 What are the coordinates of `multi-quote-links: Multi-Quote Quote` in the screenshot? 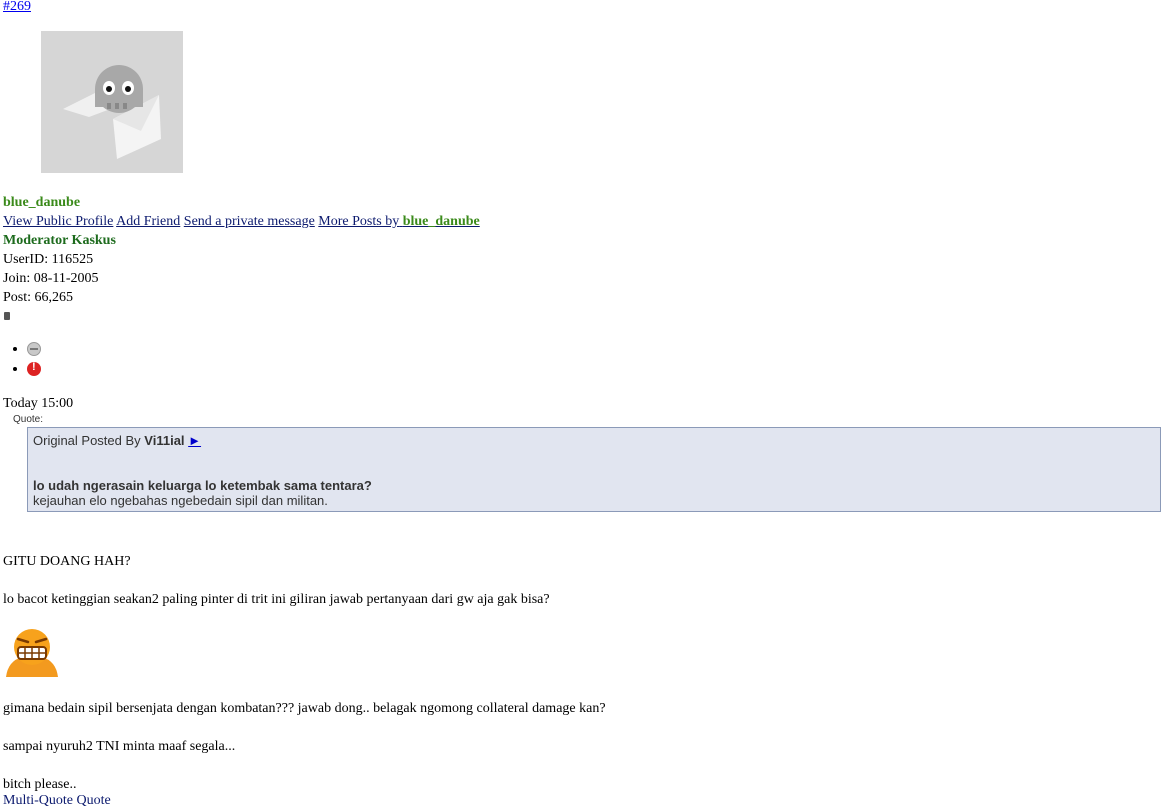 It's located at (57, 801).